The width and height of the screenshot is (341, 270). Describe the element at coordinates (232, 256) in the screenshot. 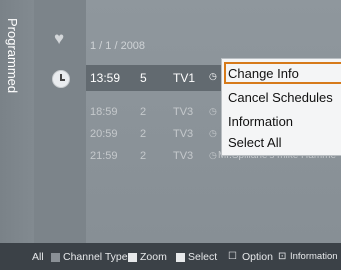

I see `option-icon: ☐` at that location.